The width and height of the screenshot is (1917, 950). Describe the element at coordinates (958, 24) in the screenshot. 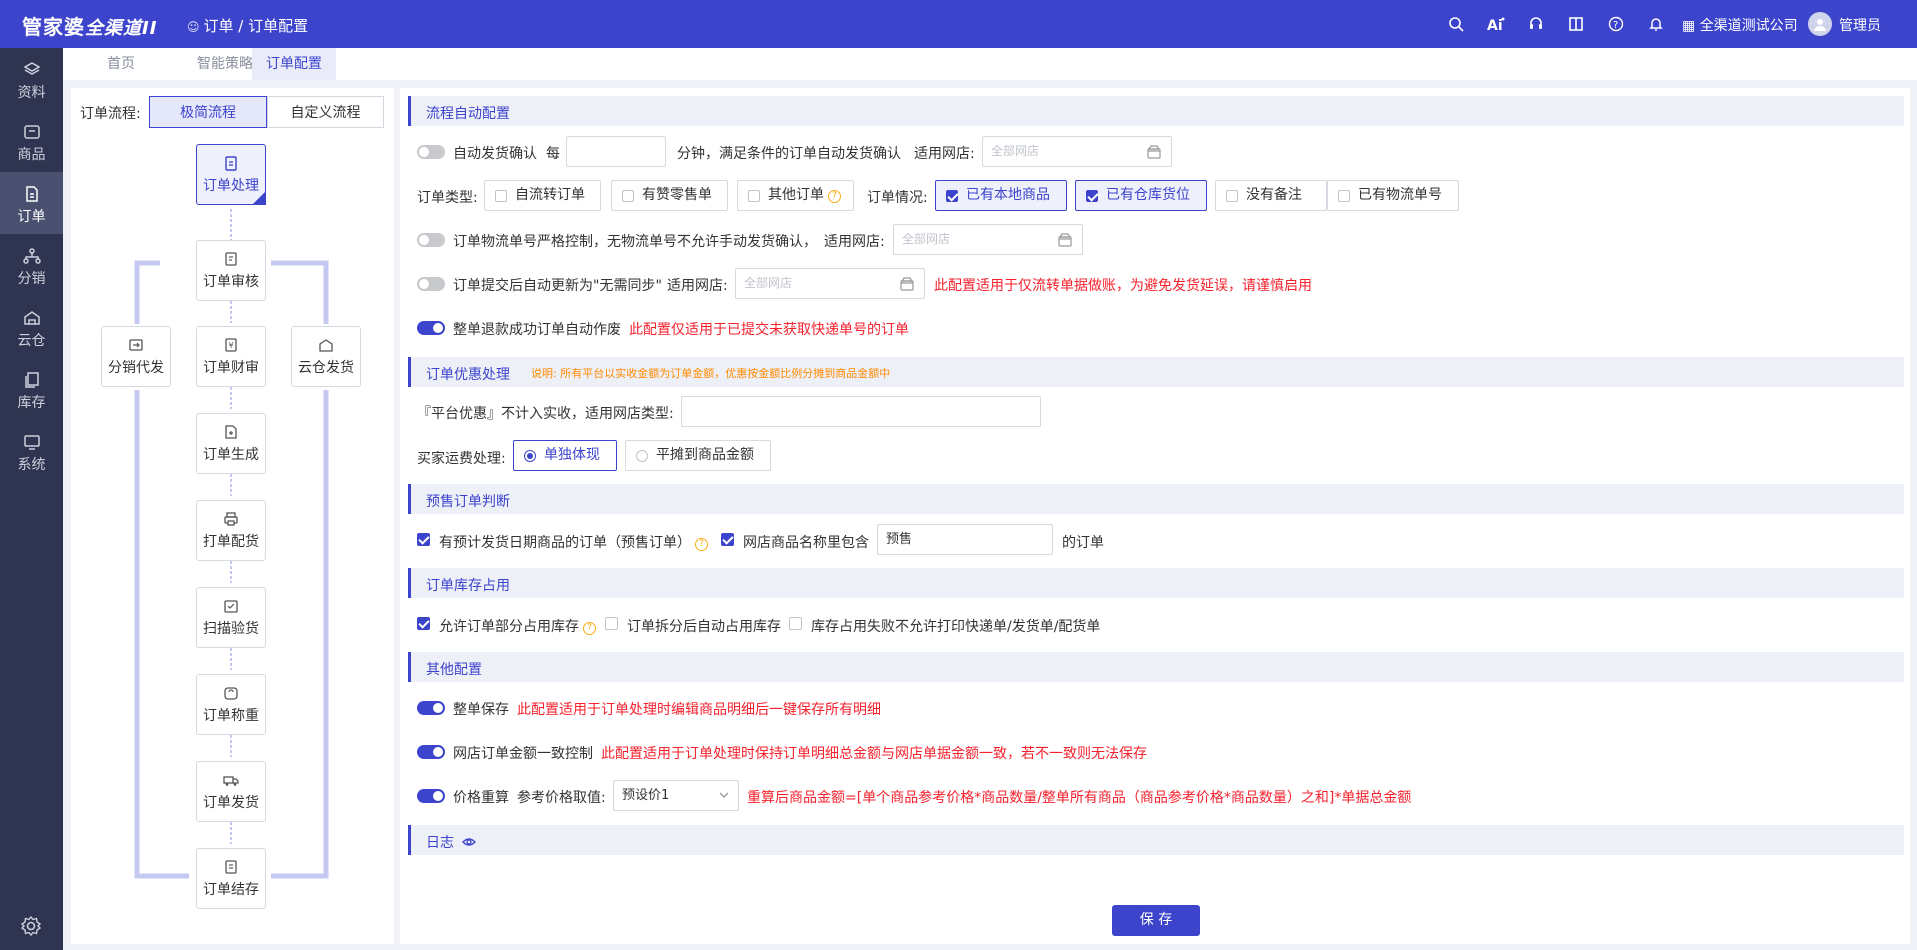

I see `top-bar: 管家婆全渠道II ☺ 订单 / 订单配置 Ai ? ▦ 全渠道测试公司 管理员` at that location.